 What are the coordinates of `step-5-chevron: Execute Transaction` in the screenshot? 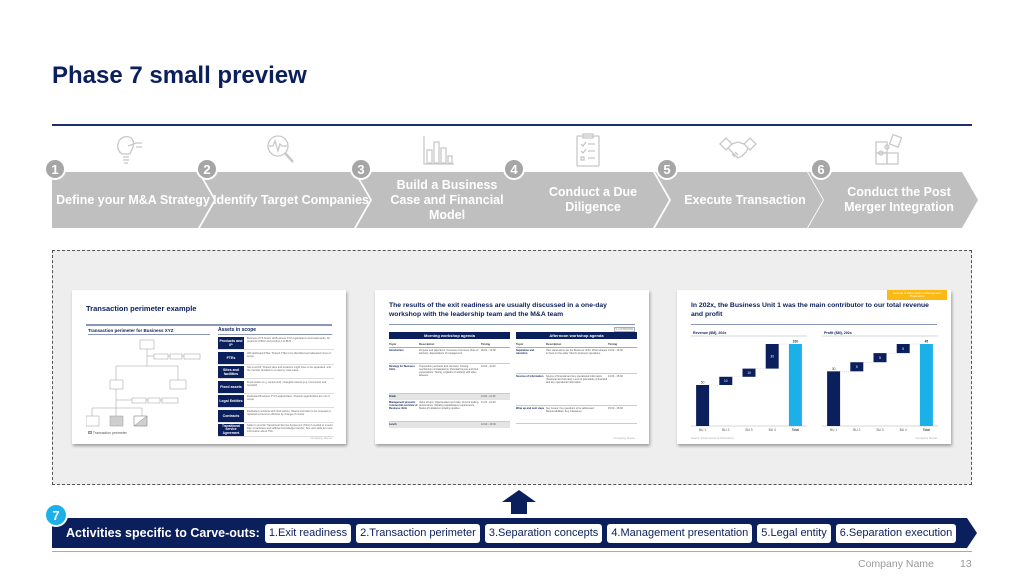 It's located at (739, 200).